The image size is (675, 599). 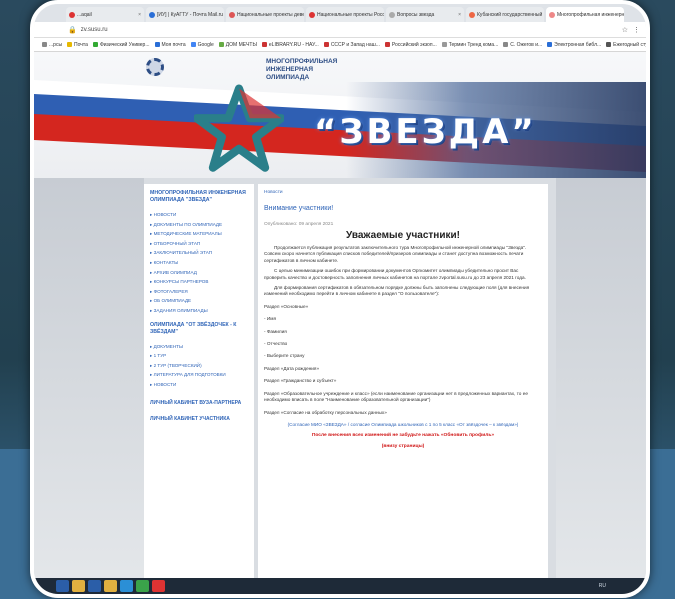 What do you see at coordinates (155, 67) in the screenshot?
I see `university-logo` at bounding box center [155, 67].